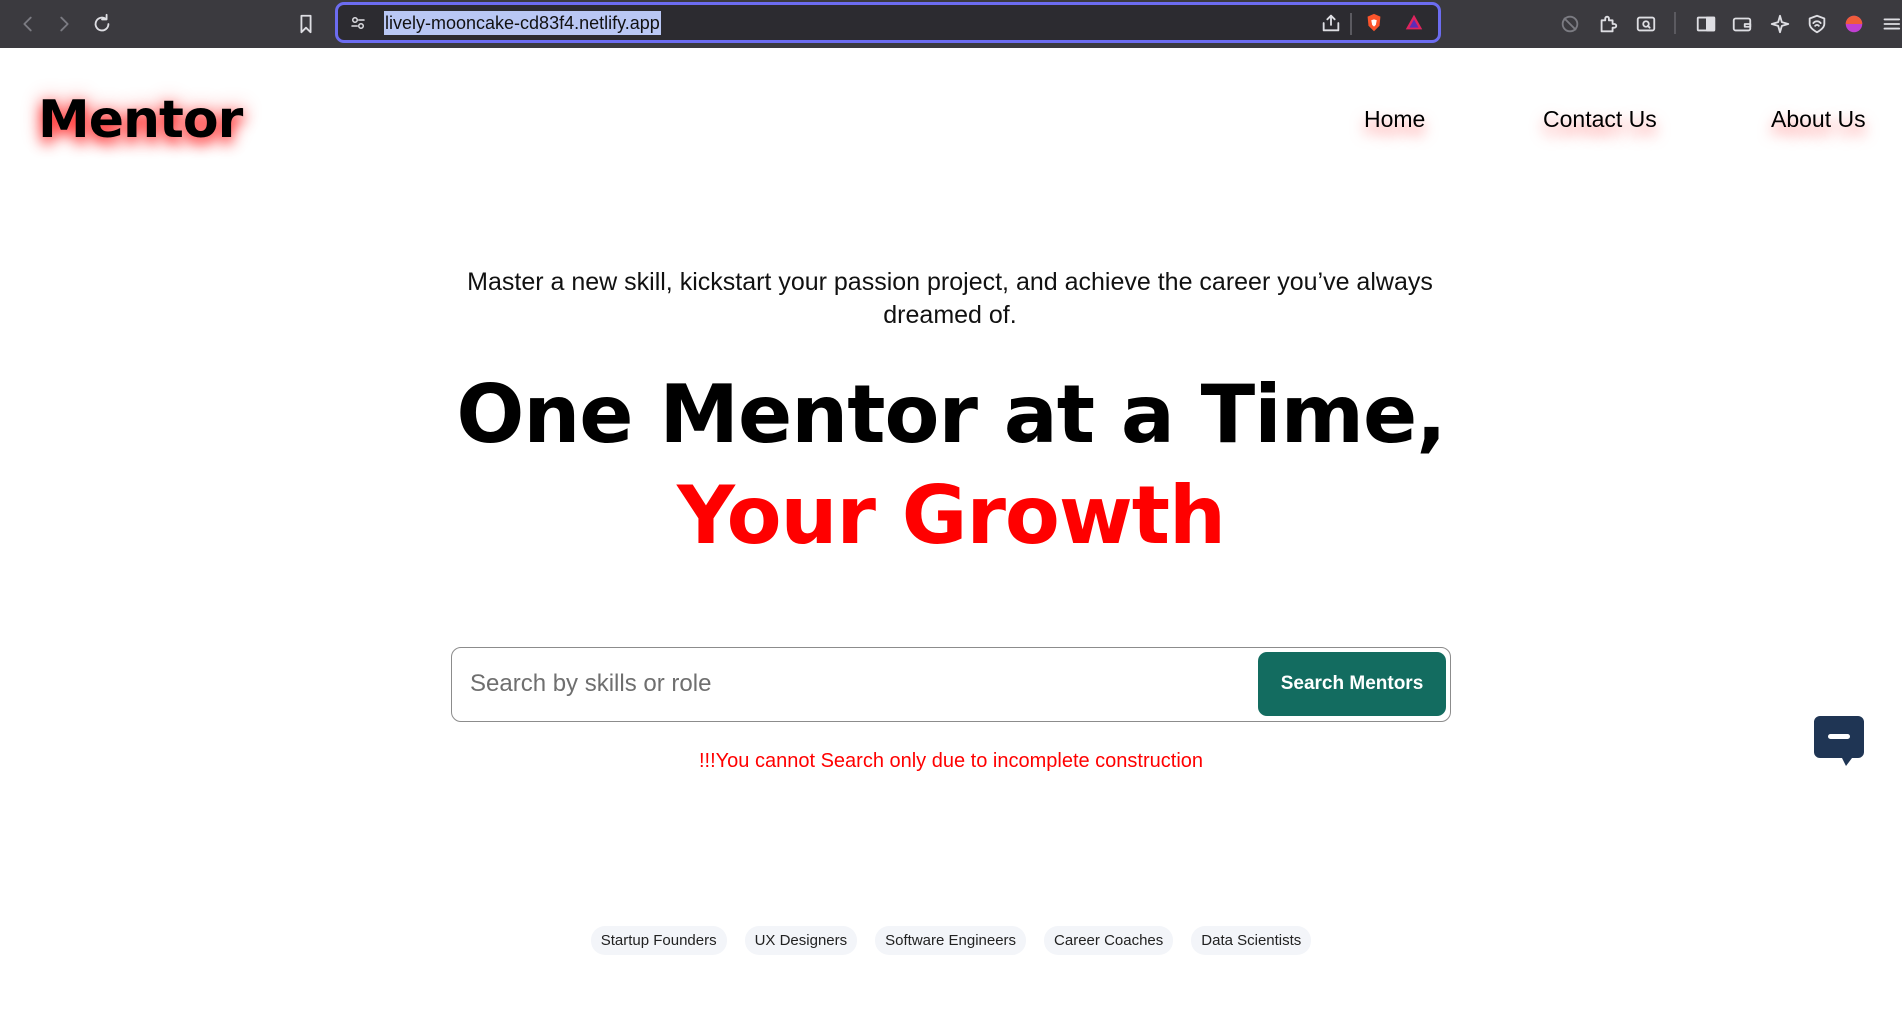 Image resolution: width=1902 pixels, height=1018 pixels. What do you see at coordinates (1109, 940) in the screenshot?
I see `tag-career-coaches: Career Coaches` at bounding box center [1109, 940].